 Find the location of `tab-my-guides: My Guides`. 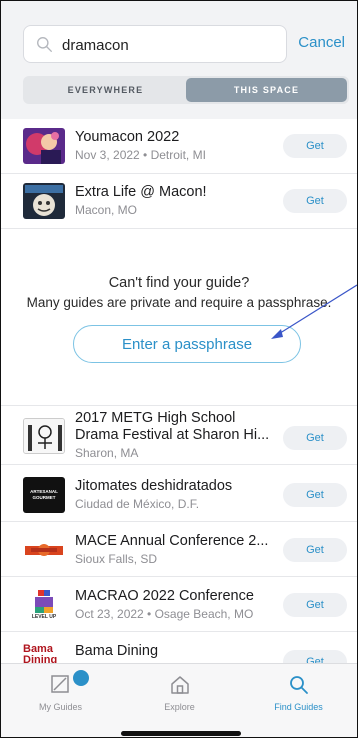

tab-my-guides: My Guides is located at coordinates (60, 694).